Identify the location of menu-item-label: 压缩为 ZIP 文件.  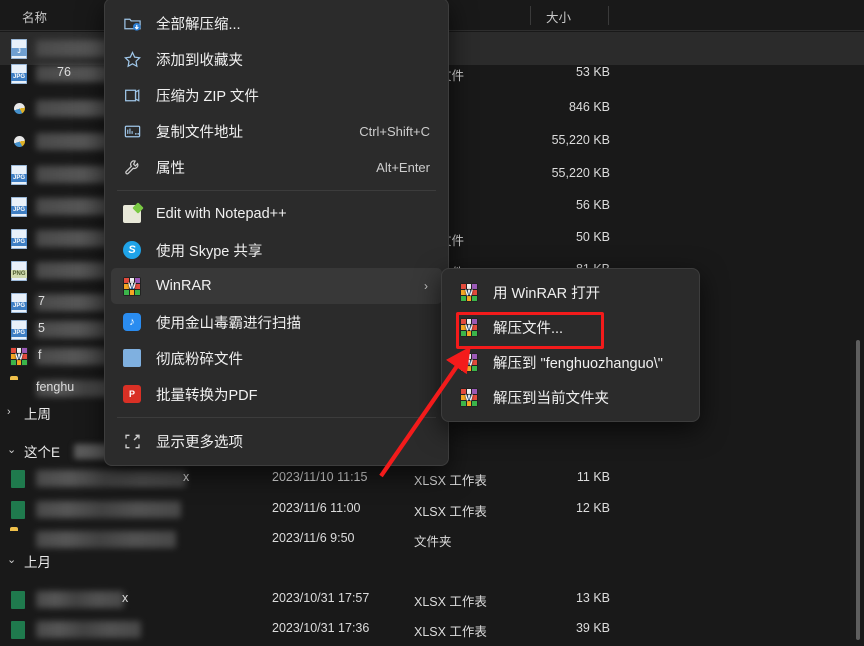
(207, 96).